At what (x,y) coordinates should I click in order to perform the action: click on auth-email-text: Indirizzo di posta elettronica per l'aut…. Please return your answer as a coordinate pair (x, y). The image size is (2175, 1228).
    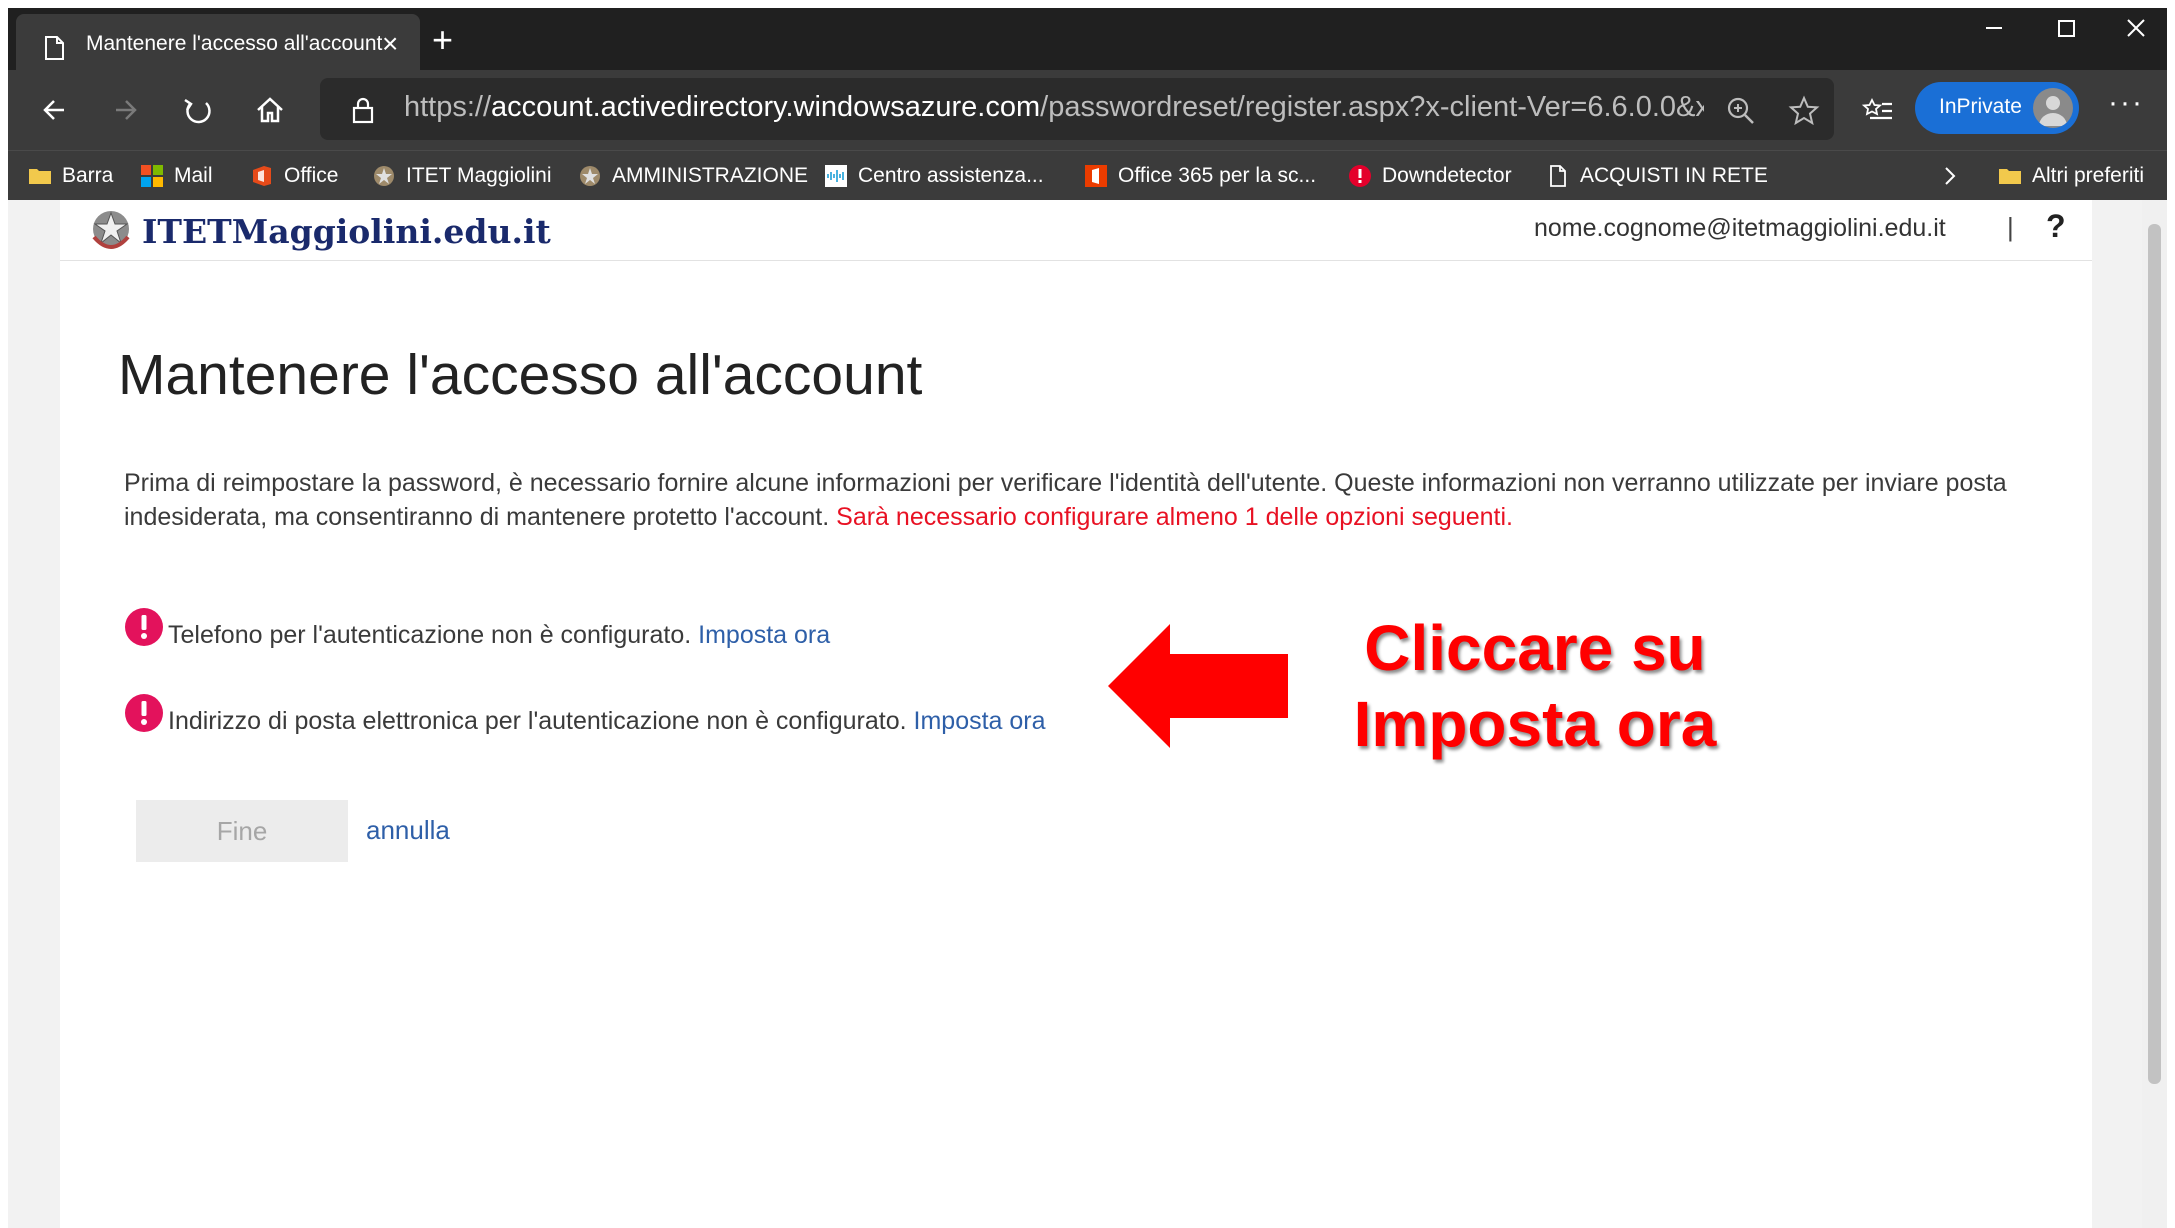
    Looking at the image, I should click on (537, 721).